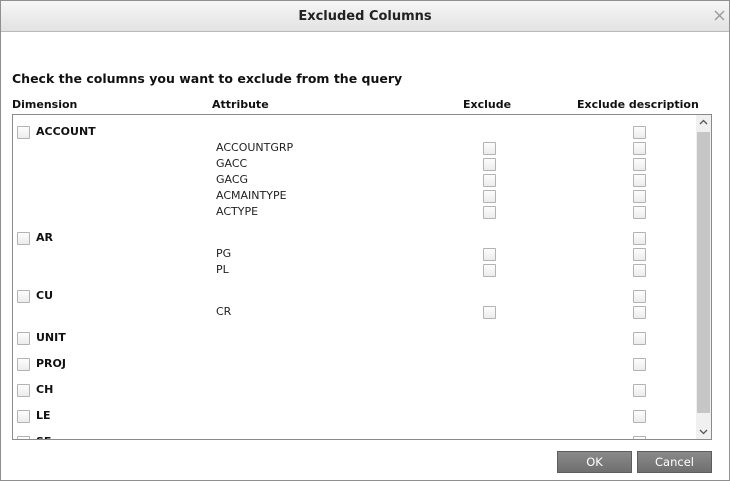 The image size is (730, 481). What do you see at coordinates (674, 462) in the screenshot?
I see `cancel-button: Cancel` at bounding box center [674, 462].